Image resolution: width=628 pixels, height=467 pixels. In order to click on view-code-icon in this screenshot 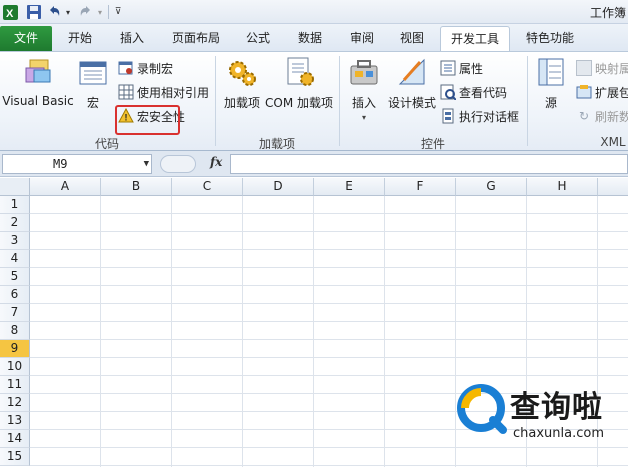, I will do `click(448, 92)`.